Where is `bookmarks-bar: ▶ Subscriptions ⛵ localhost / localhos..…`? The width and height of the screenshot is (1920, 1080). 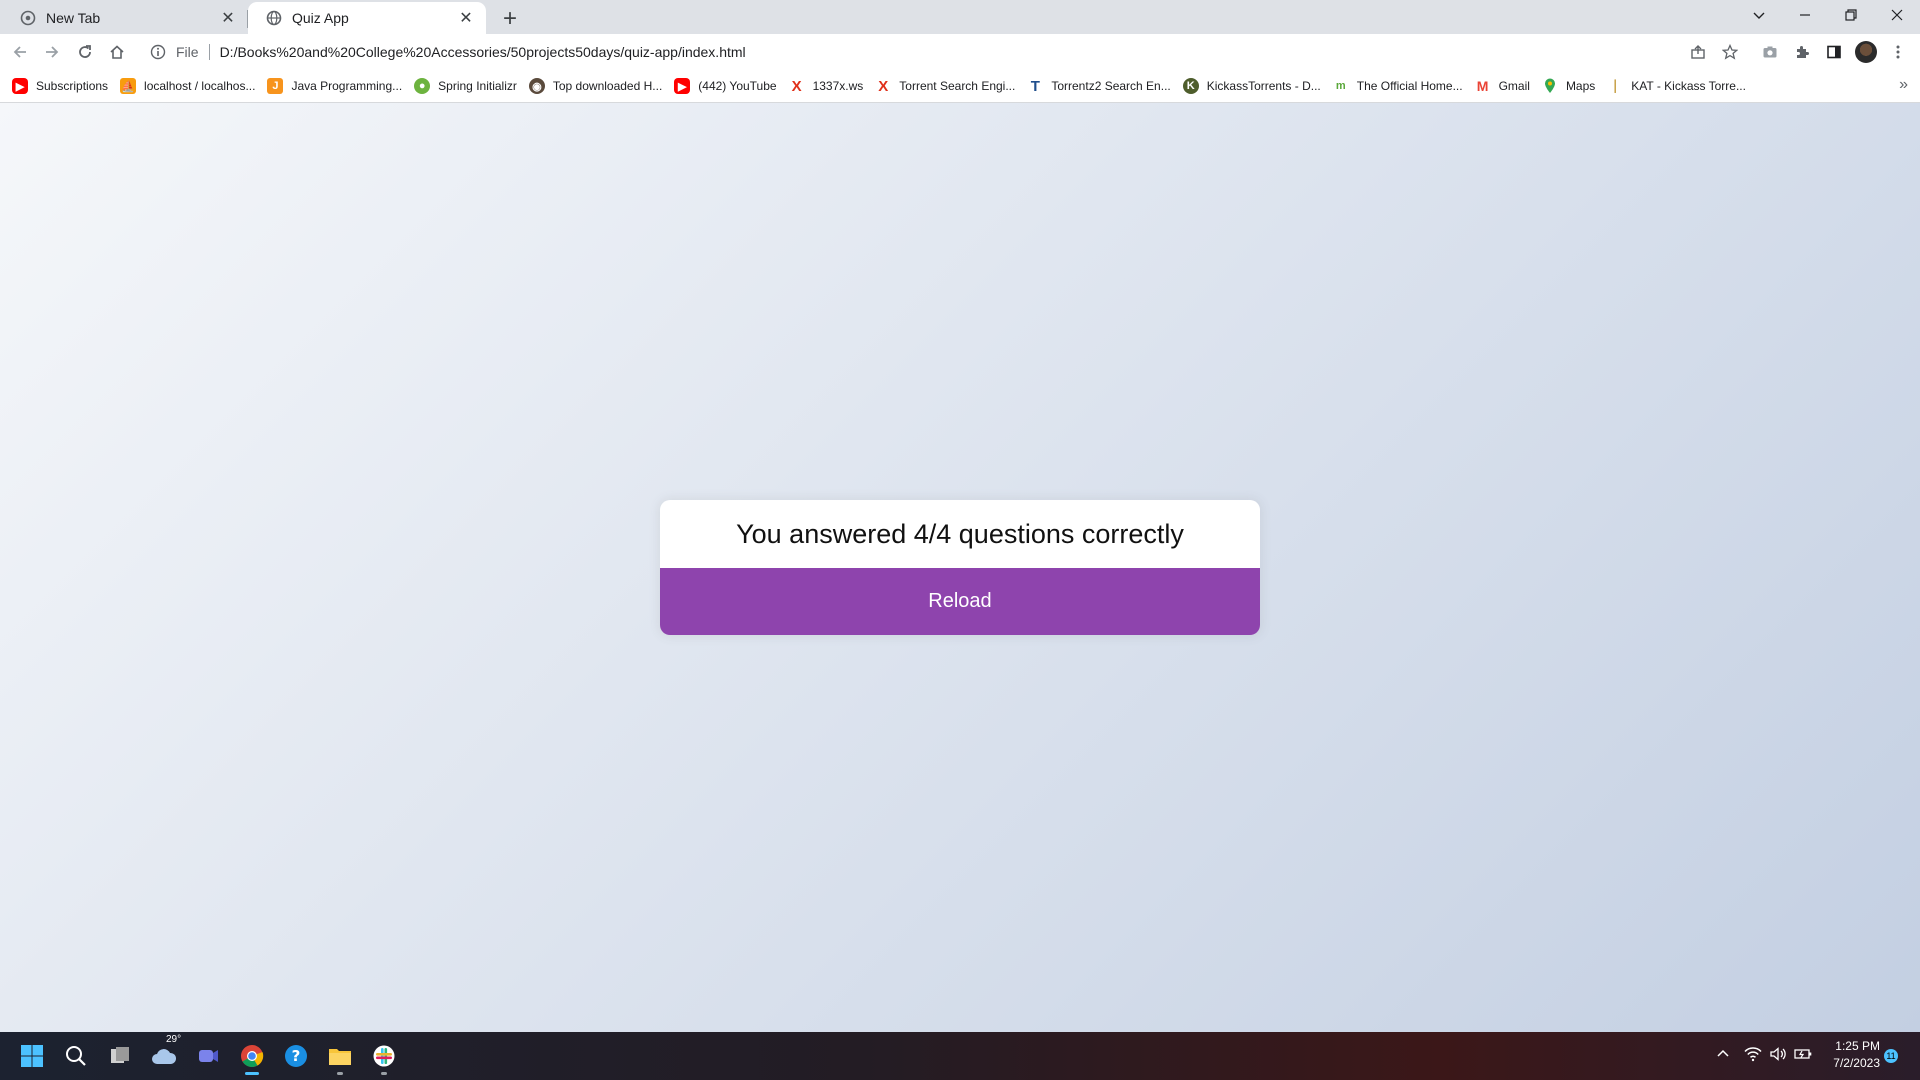
bookmarks-bar: ▶ Subscriptions ⛵ localhost / localhos..… is located at coordinates (960, 86).